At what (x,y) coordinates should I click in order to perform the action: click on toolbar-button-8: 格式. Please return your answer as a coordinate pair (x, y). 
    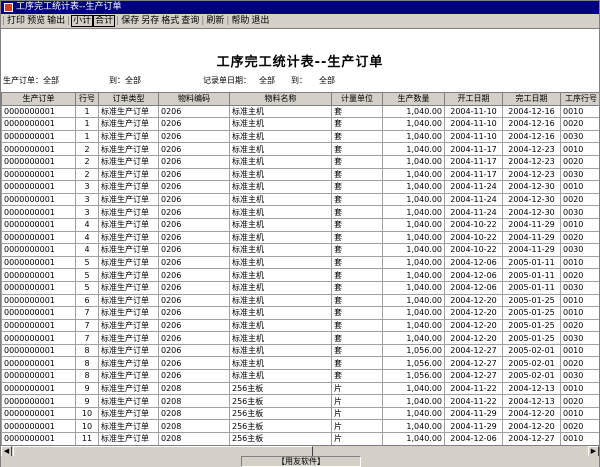
    Looking at the image, I should click on (170, 21).